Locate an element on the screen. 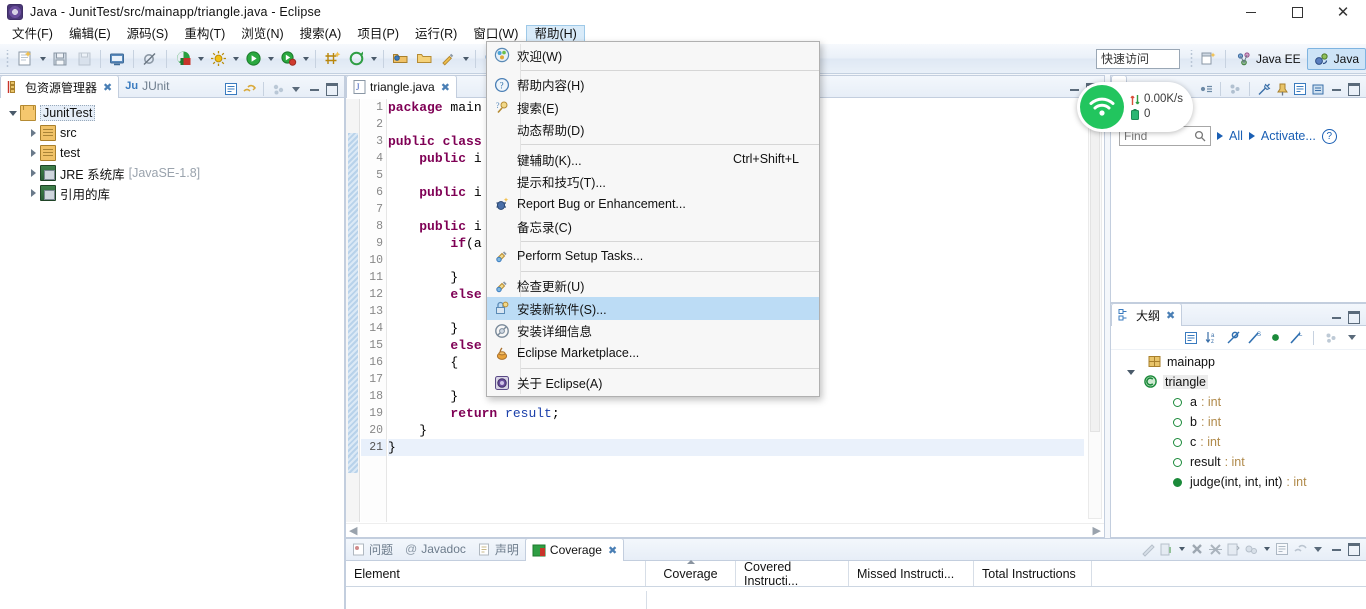 The image size is (1366, 609). save-all-icon is located at coordinates (84, 59).